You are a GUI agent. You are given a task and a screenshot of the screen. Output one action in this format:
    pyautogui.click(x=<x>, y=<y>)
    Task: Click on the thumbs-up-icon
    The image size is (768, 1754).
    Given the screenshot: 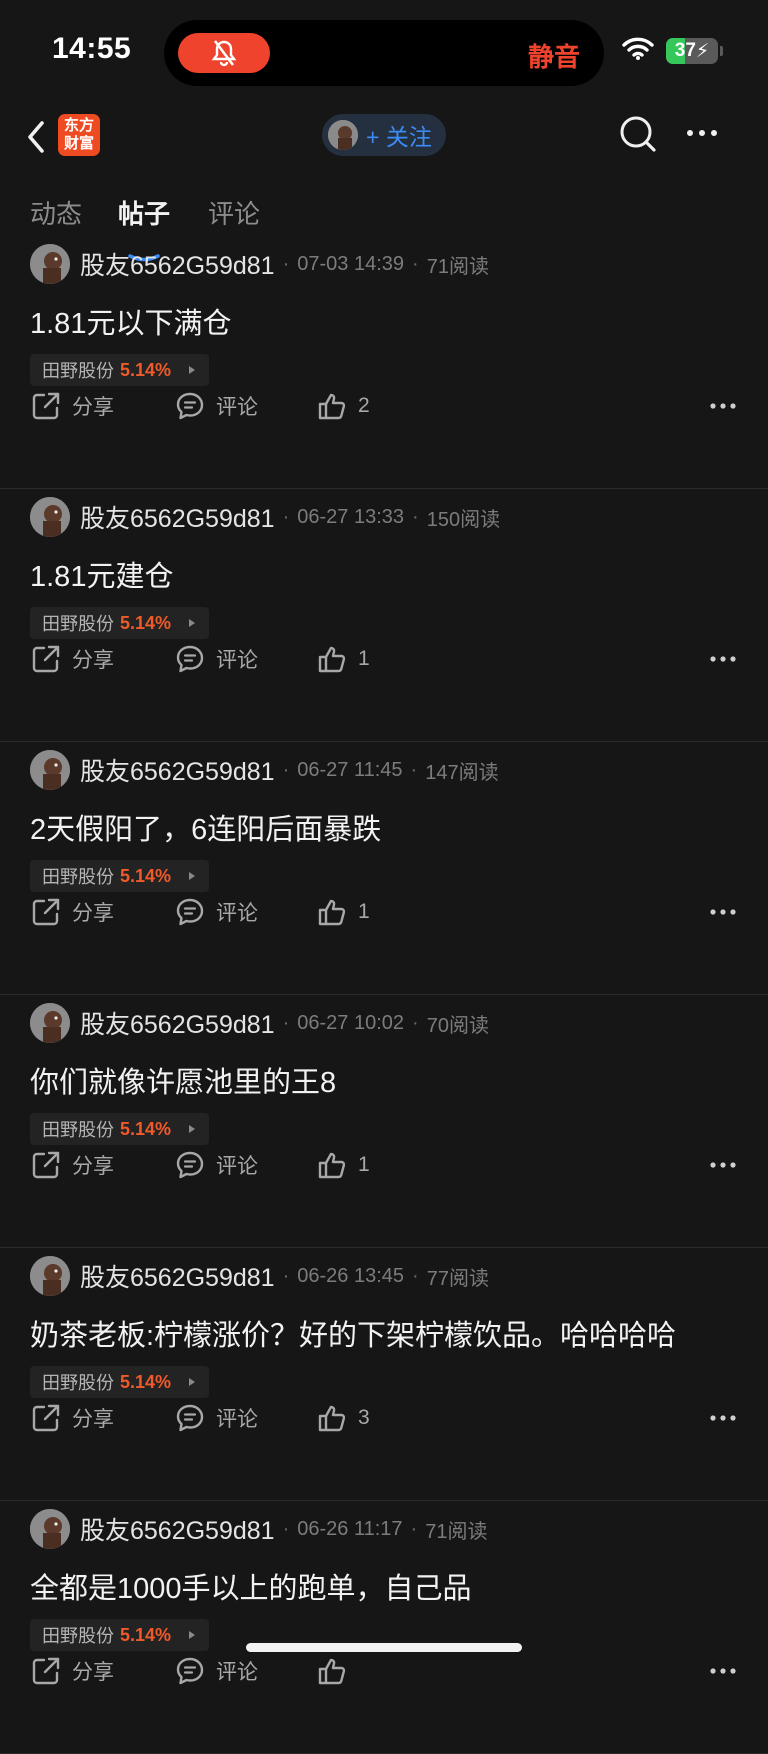 What is the action you would take?
    pyautogui.click(x=332, y=1165)
    